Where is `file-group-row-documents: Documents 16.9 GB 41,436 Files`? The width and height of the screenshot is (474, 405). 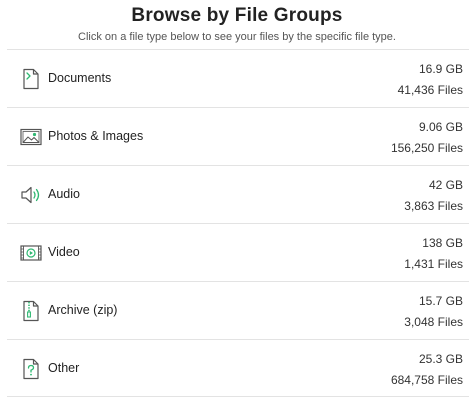 file-group-row-documents: Documents 16.9 GB 41,436 Files is located at coordinates (238, 78).